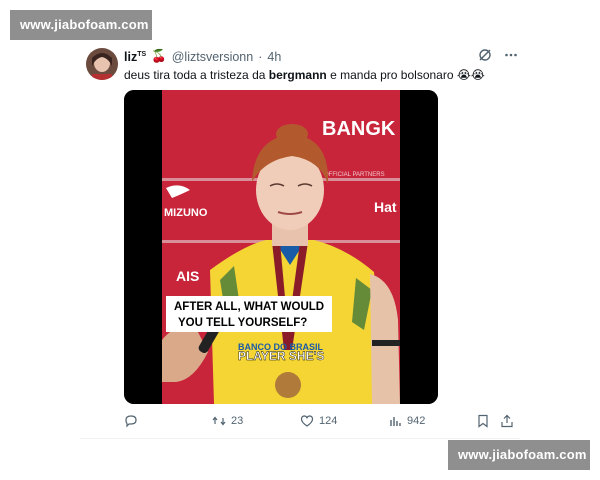  I want to click on sponsor-ais: AIS, so click(187, 276).